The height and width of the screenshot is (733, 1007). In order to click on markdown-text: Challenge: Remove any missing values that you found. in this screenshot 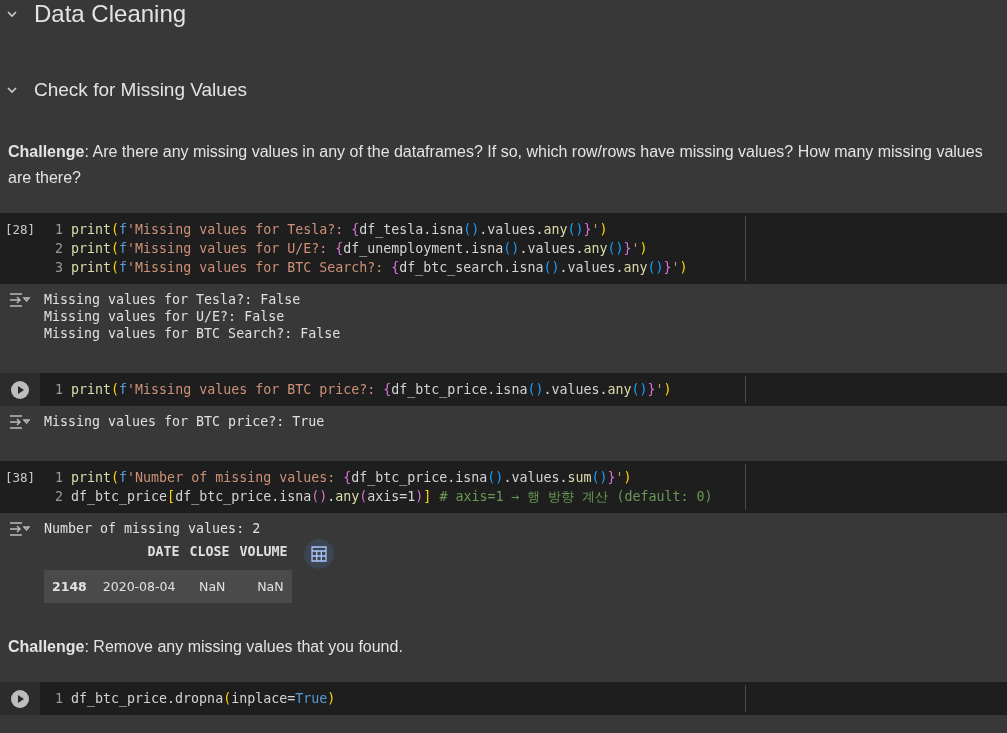, I will do `click(205, 646)`.